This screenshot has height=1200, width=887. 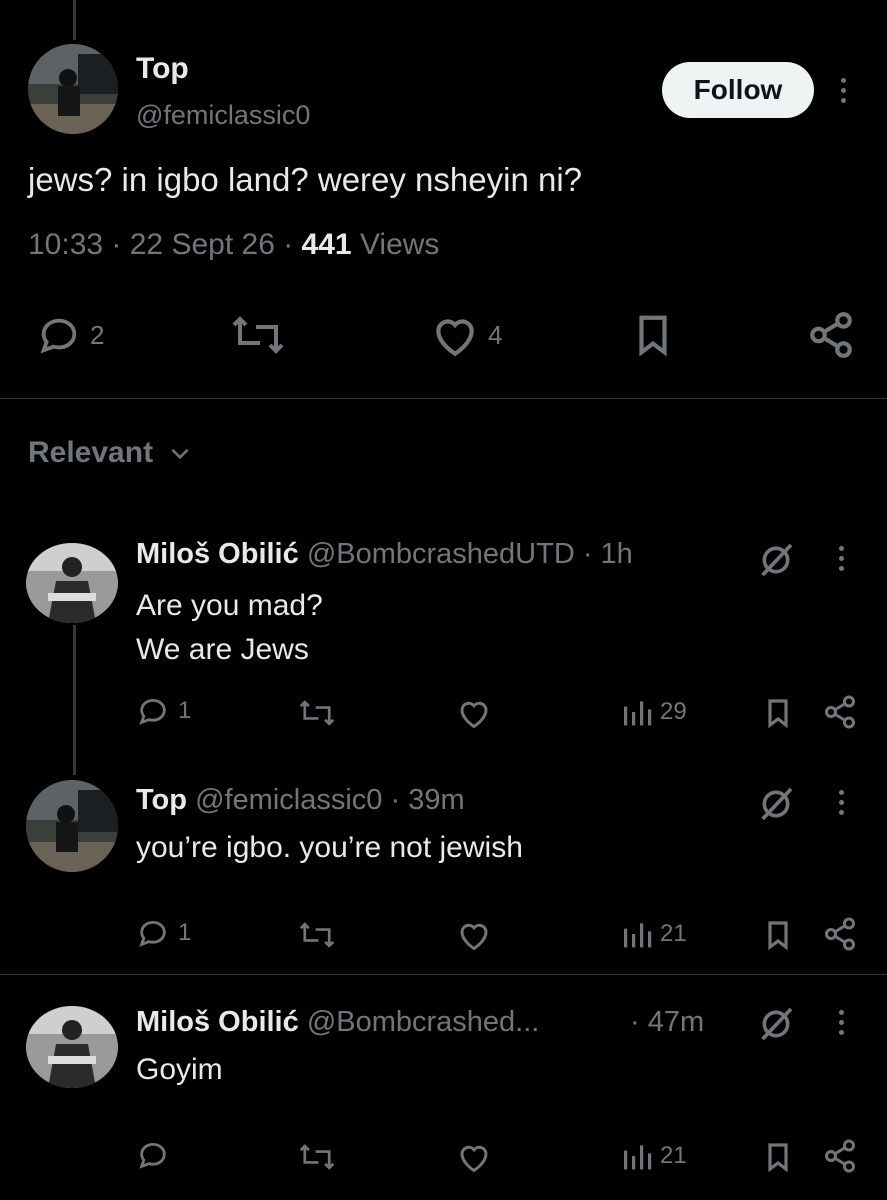 What do you see at coordinates (653, 712) in the screenshot?
I see `views-button: 29` at bounding box center [653, 712].